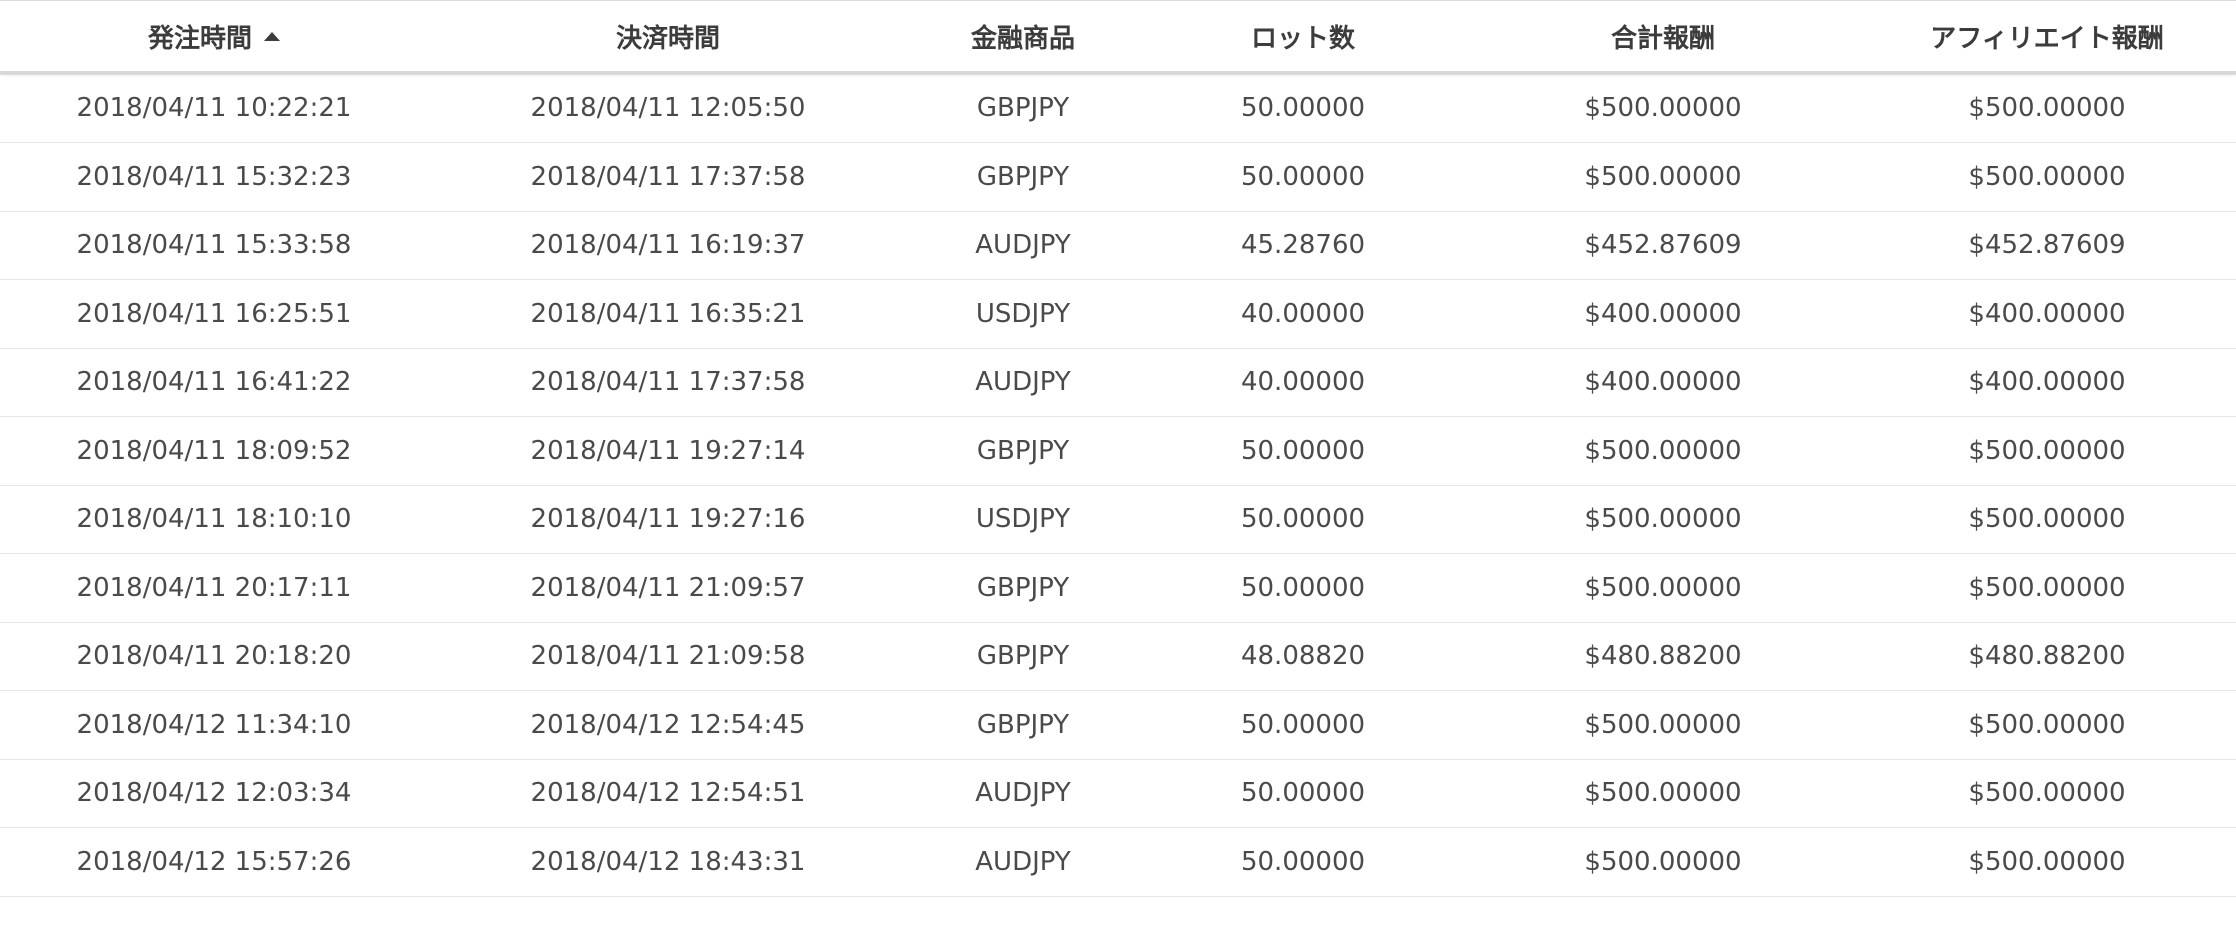 The height and width of the screenshot is (934, 2236). I want to click on order-time-cell: 2018/04/11 10:22:21, so click(214, 108).